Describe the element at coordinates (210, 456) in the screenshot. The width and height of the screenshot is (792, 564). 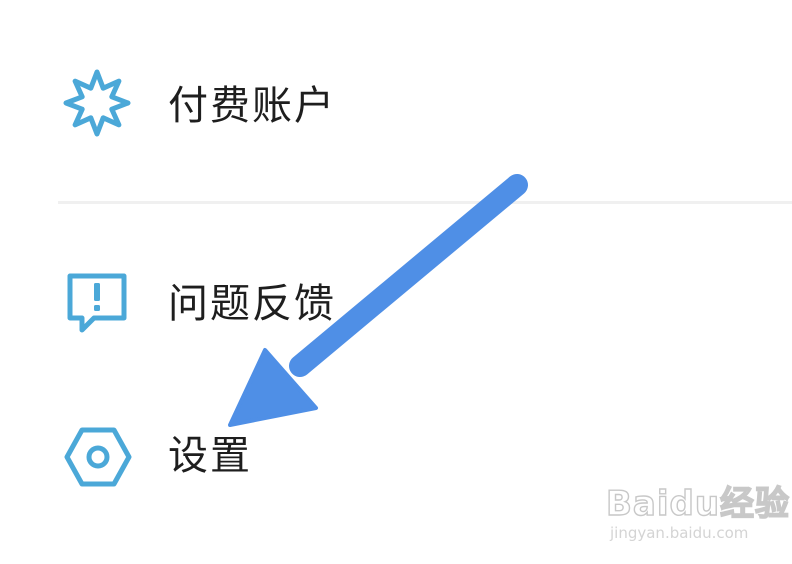
I see `menu-item-label: 设置` at that location.